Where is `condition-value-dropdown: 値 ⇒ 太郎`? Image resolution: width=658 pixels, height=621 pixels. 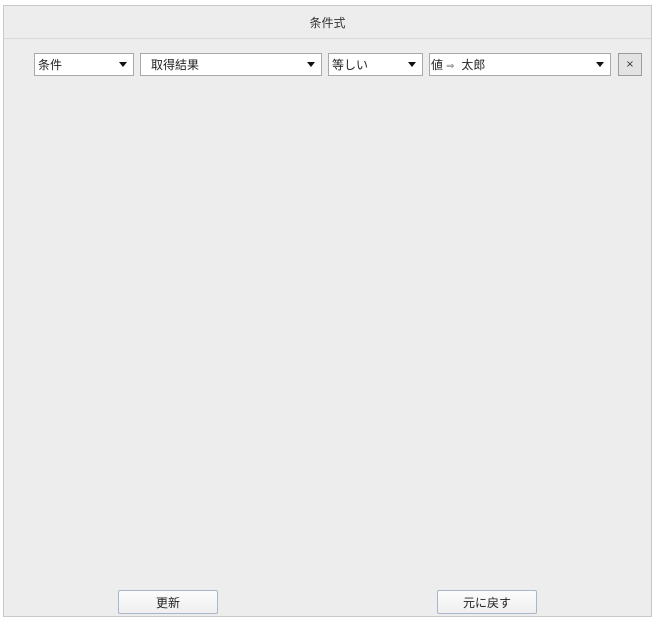 condition-value-dropdown: 値 ⇒ 太郎 is located at coordinates (520, 64).